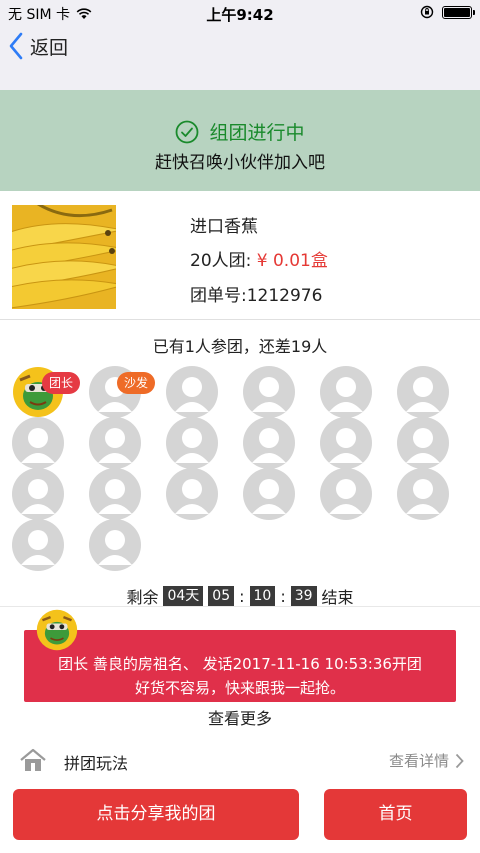  Describe the element at coordinates (262, 596) in the screenshot. I see `countdown-minutes: 10` at that location.